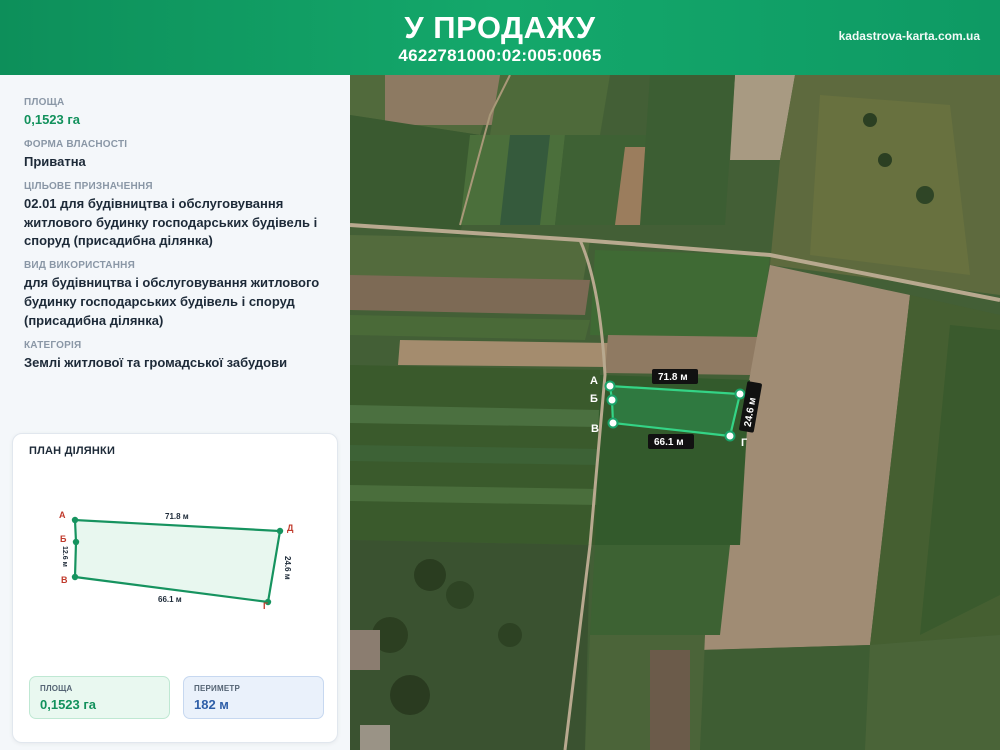  I want to click on plan-vertex-label-g: Г, so click(265, 606).